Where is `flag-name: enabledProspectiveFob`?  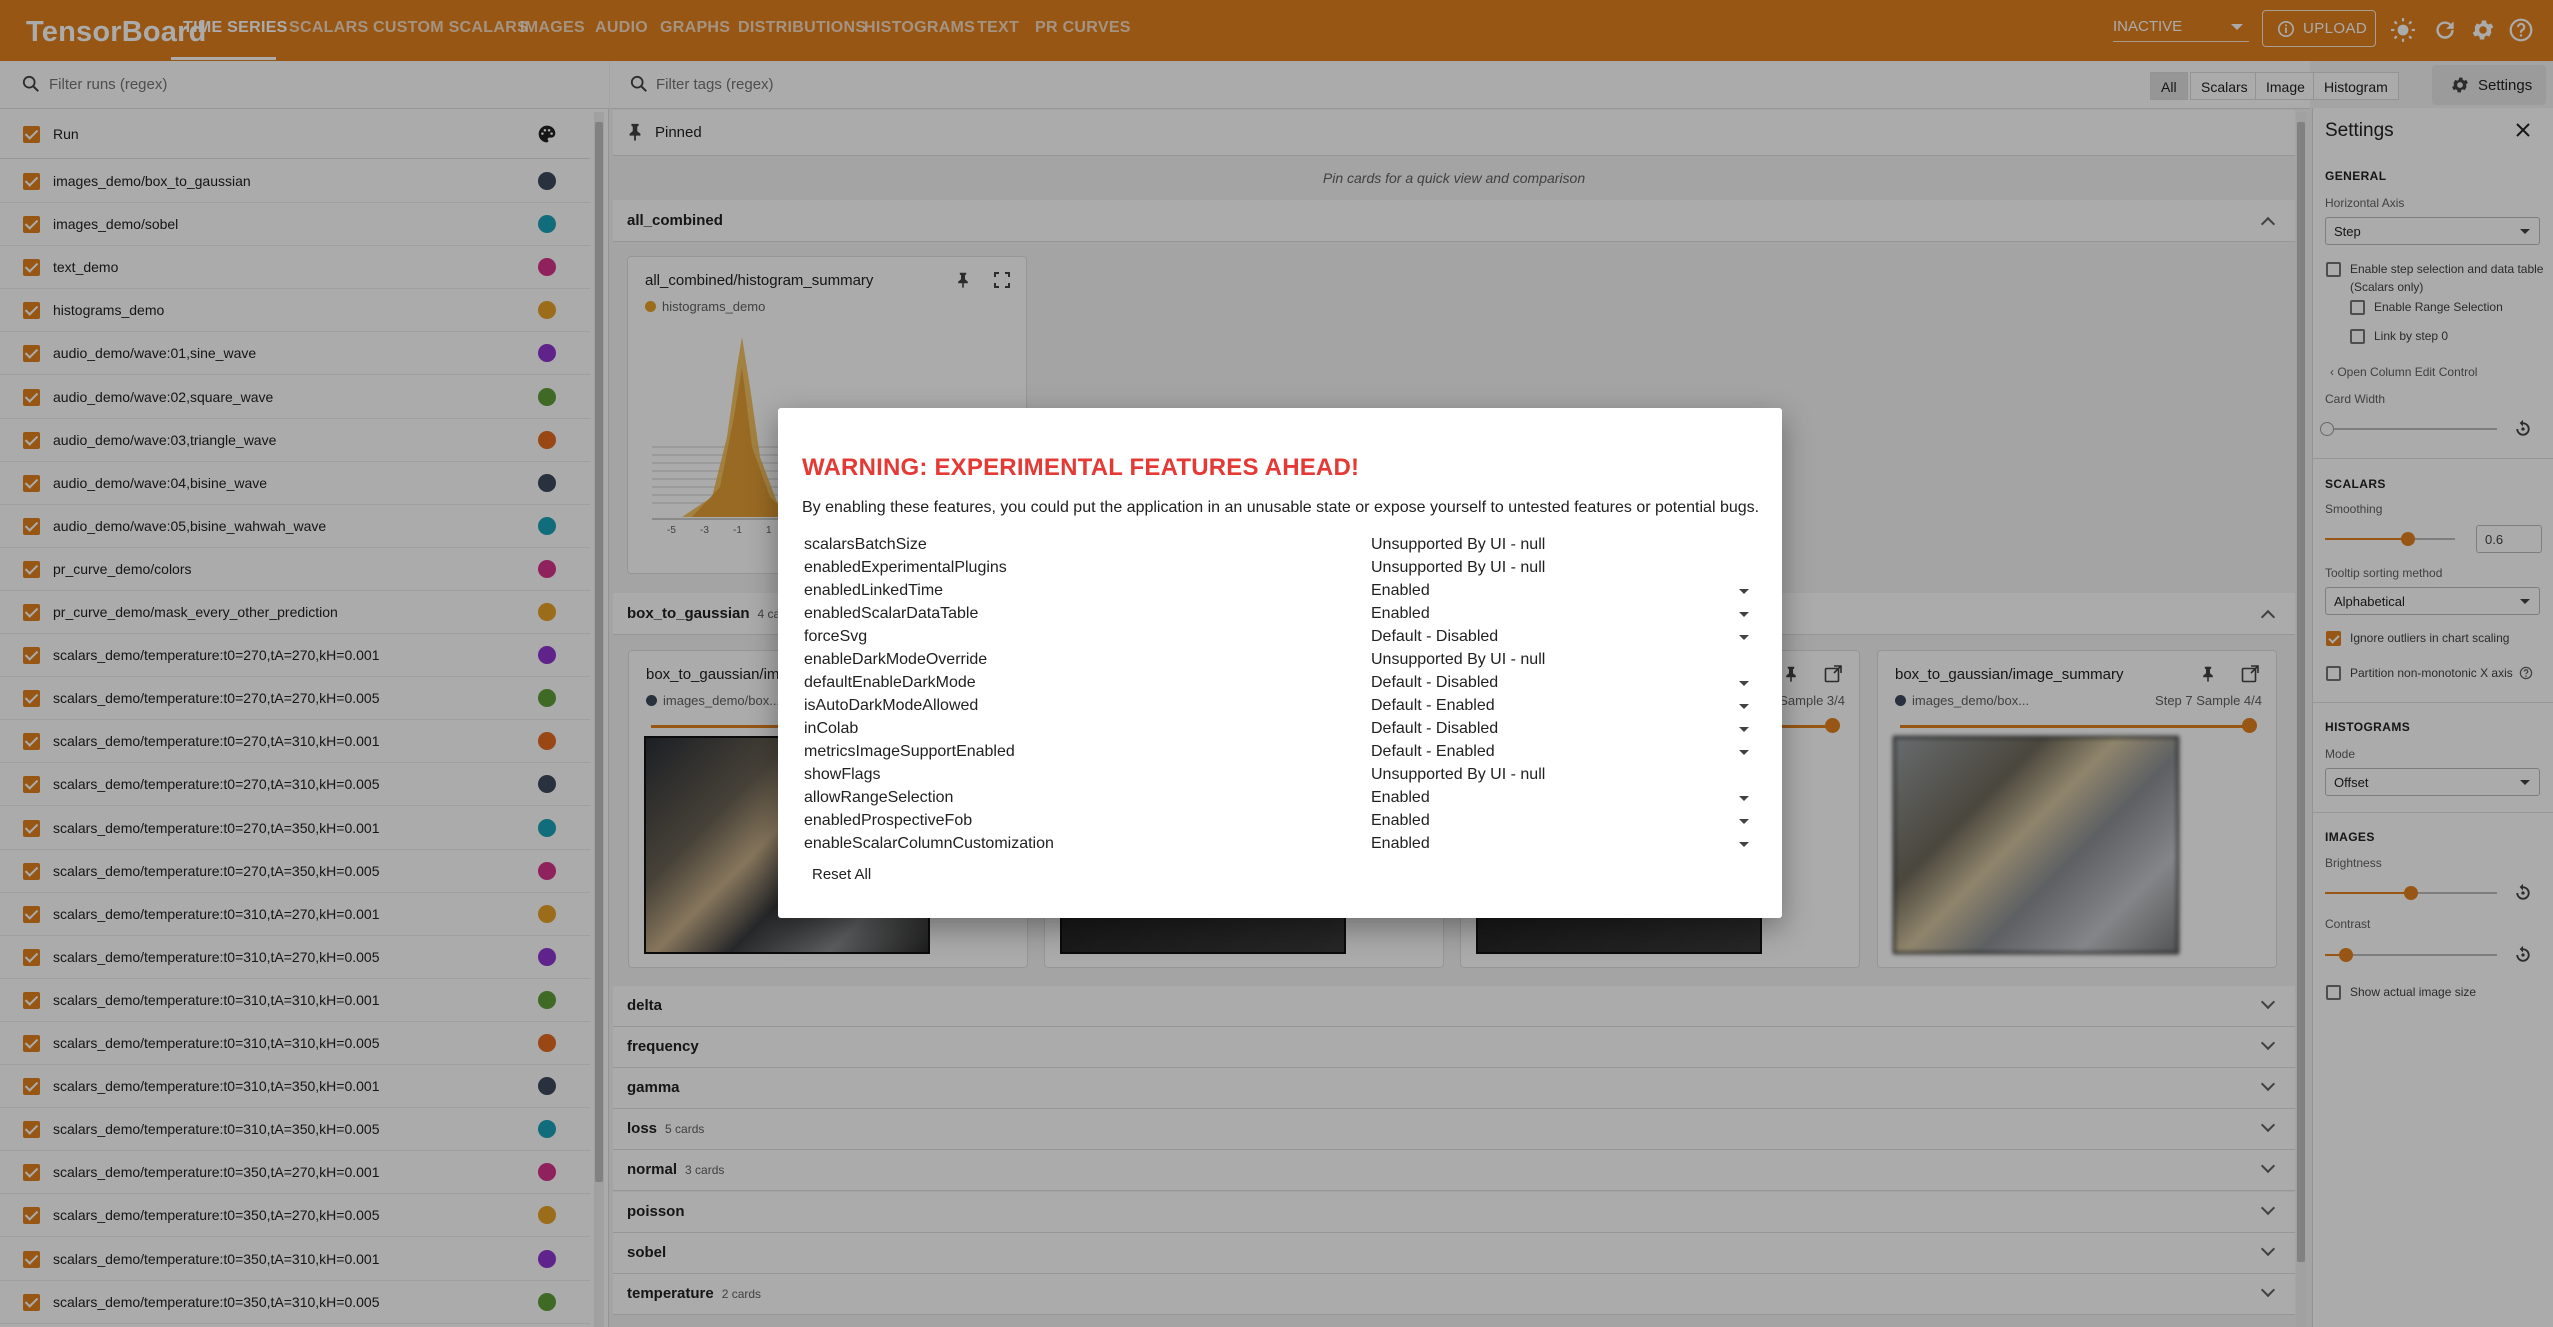 flag-name: enabledProspectiveFob is located at coordinates (888, 820).